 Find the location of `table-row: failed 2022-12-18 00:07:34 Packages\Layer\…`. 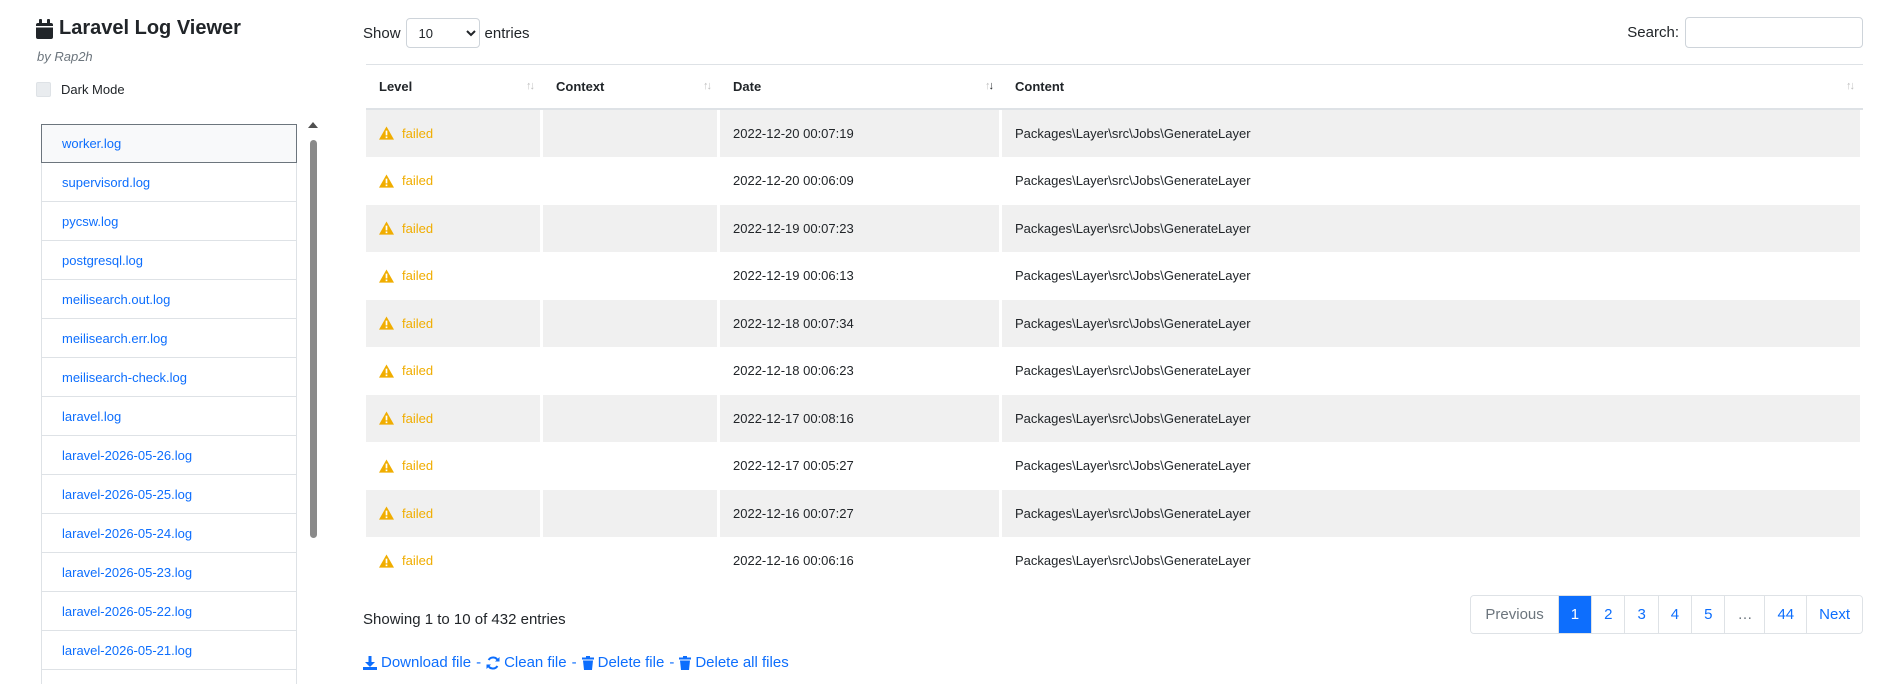

table-row: failed 2022-12-18 00:07:34 Packages\Layer\… is located at coordinates (1114, 324).